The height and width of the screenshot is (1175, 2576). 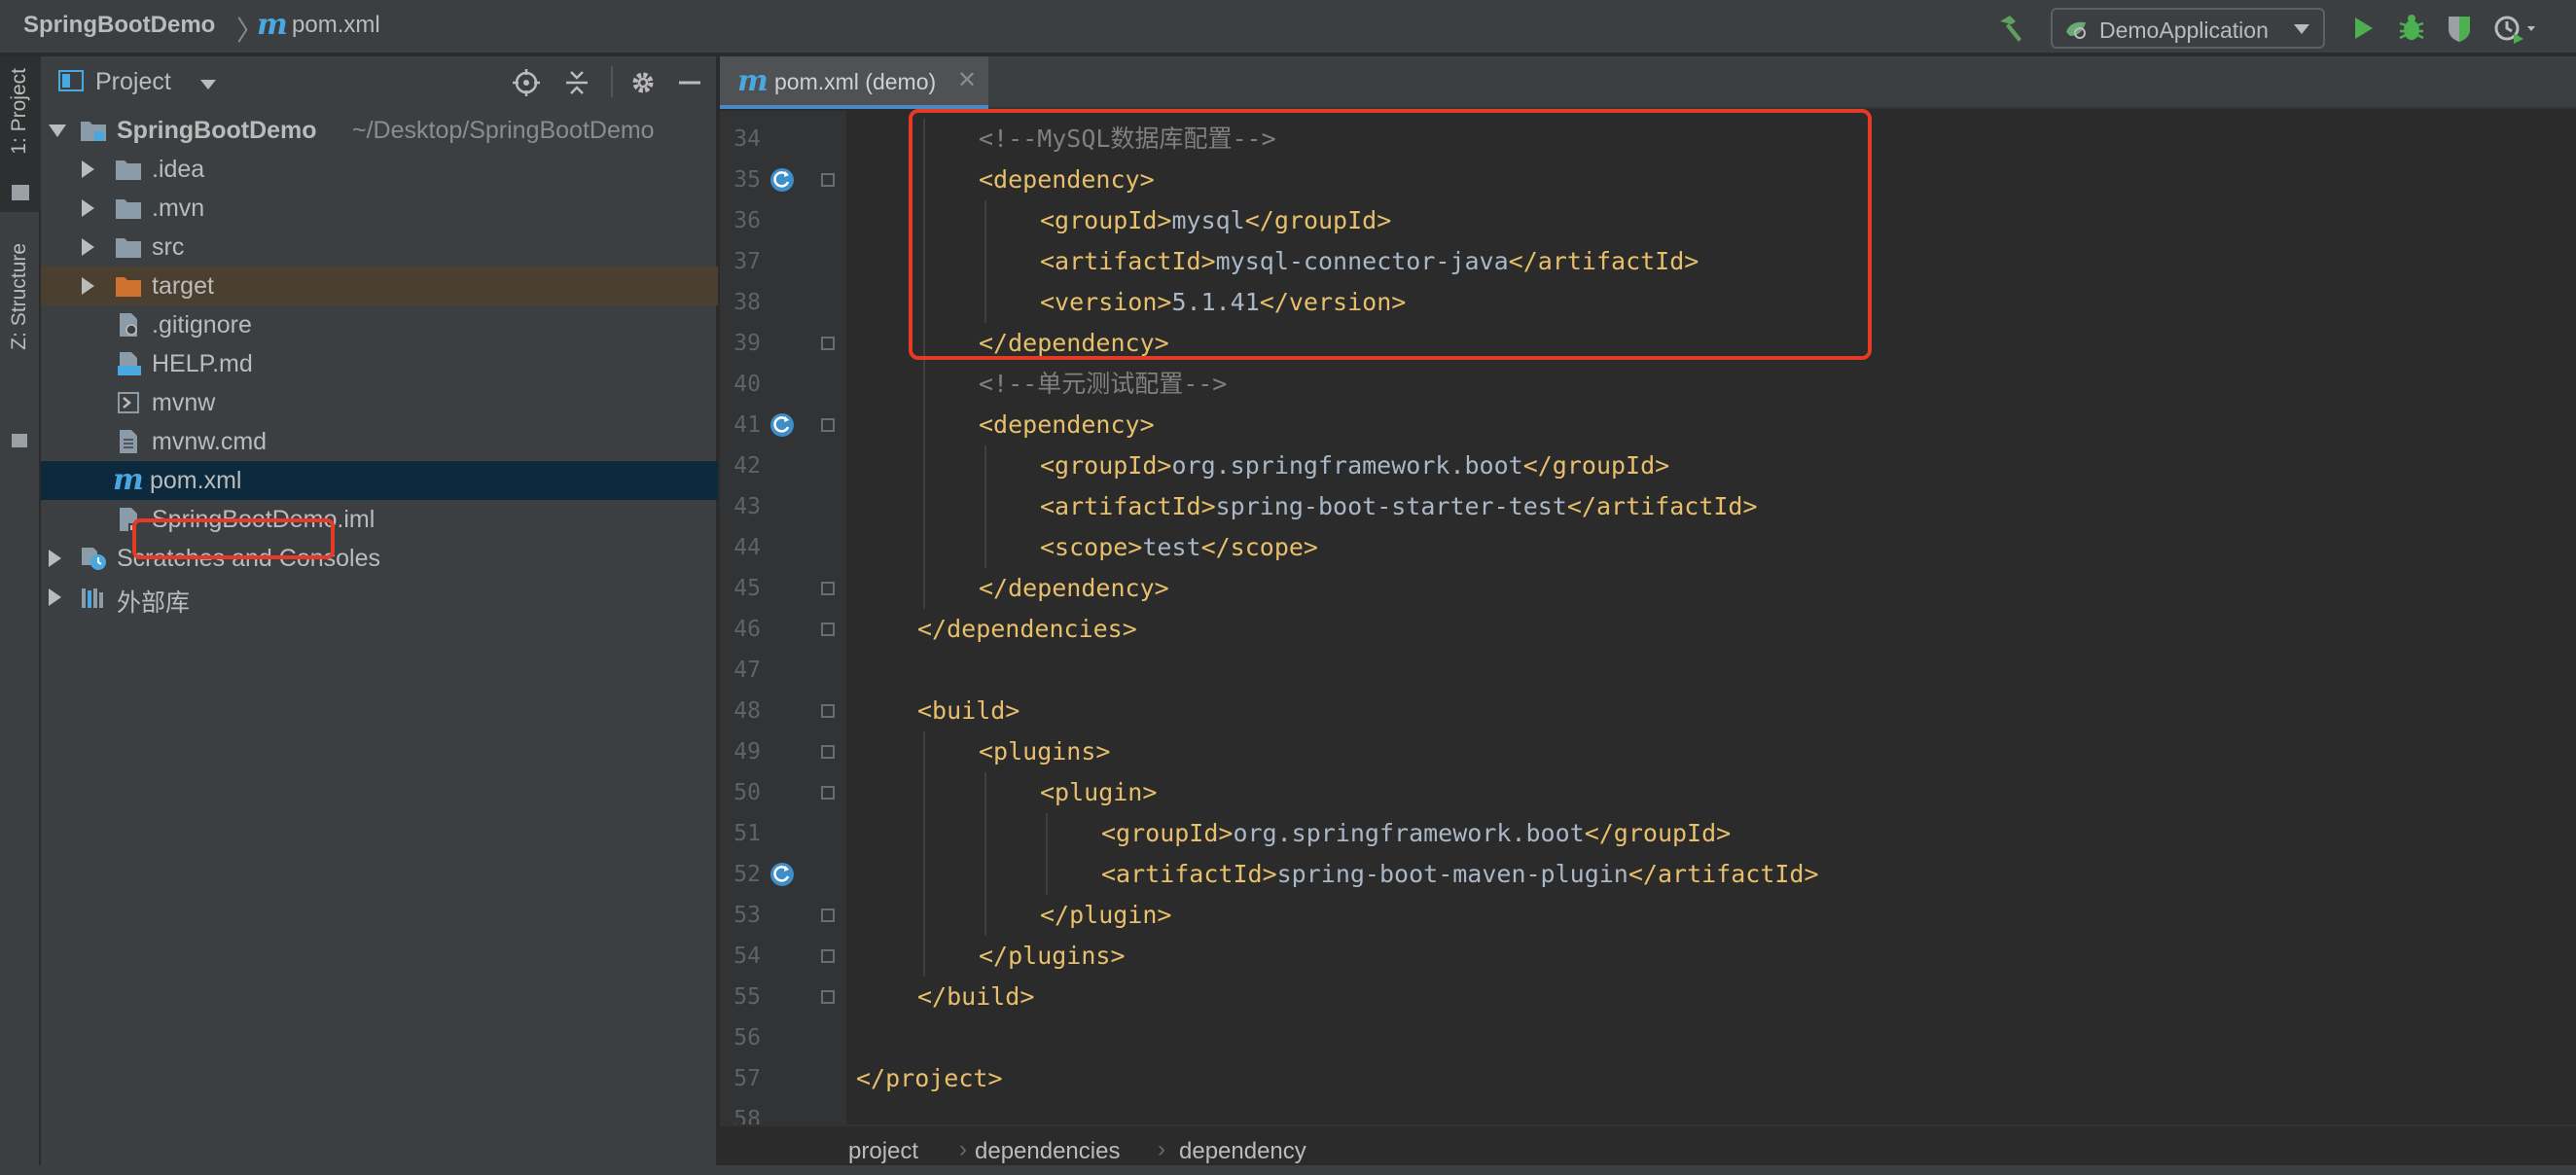 What do you see at coordinates (2515, 29) in the screenshot?
I see `profile-icon` at bounding box center [2515, 29].